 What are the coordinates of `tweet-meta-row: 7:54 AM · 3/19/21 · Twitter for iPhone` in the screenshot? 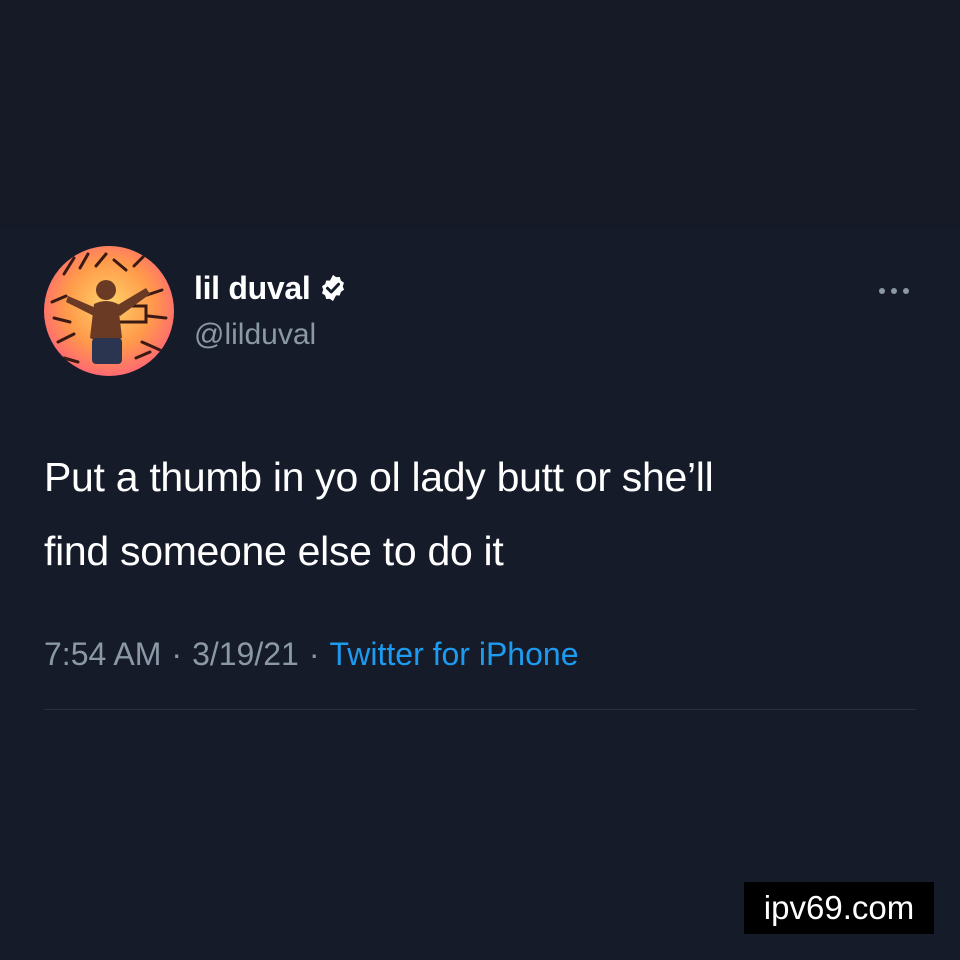 It's located at (311, 654).